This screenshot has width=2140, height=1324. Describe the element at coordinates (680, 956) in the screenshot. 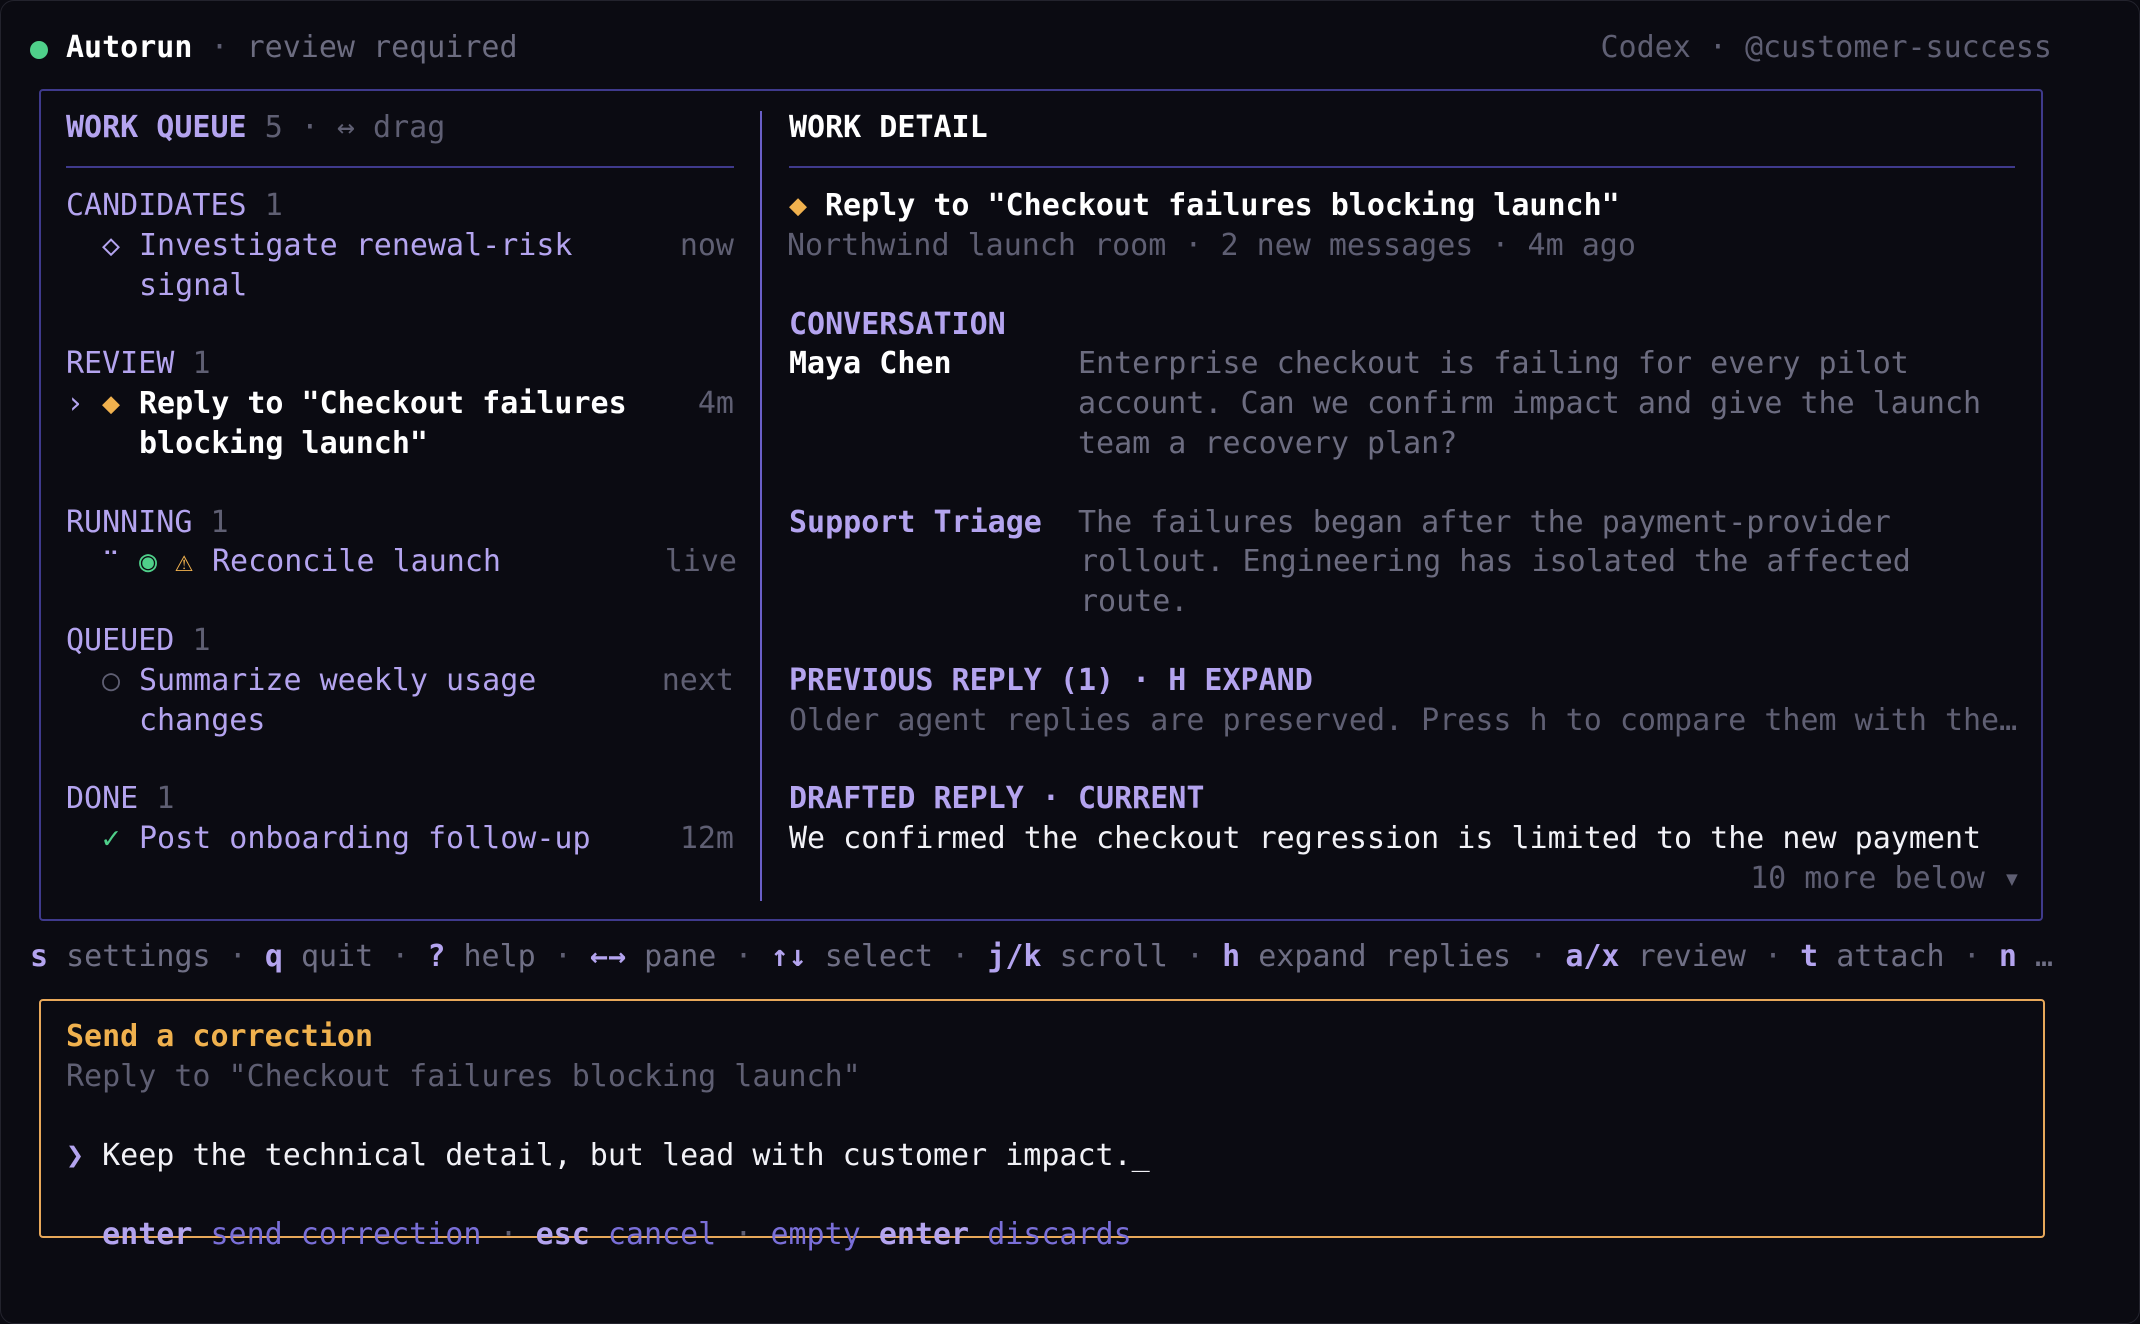

I see `shortcut-label: pane` at that location.